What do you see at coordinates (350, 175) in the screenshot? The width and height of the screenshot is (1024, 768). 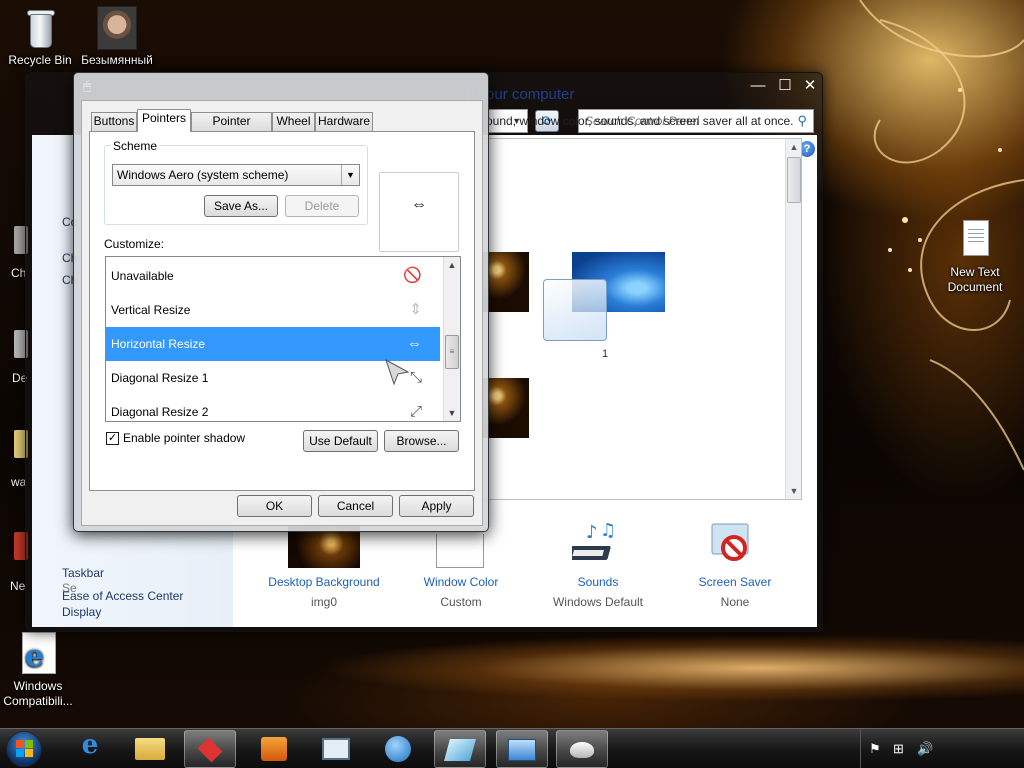 I see `chevron-down-icon: ▼` at bounding box center [350, 175].